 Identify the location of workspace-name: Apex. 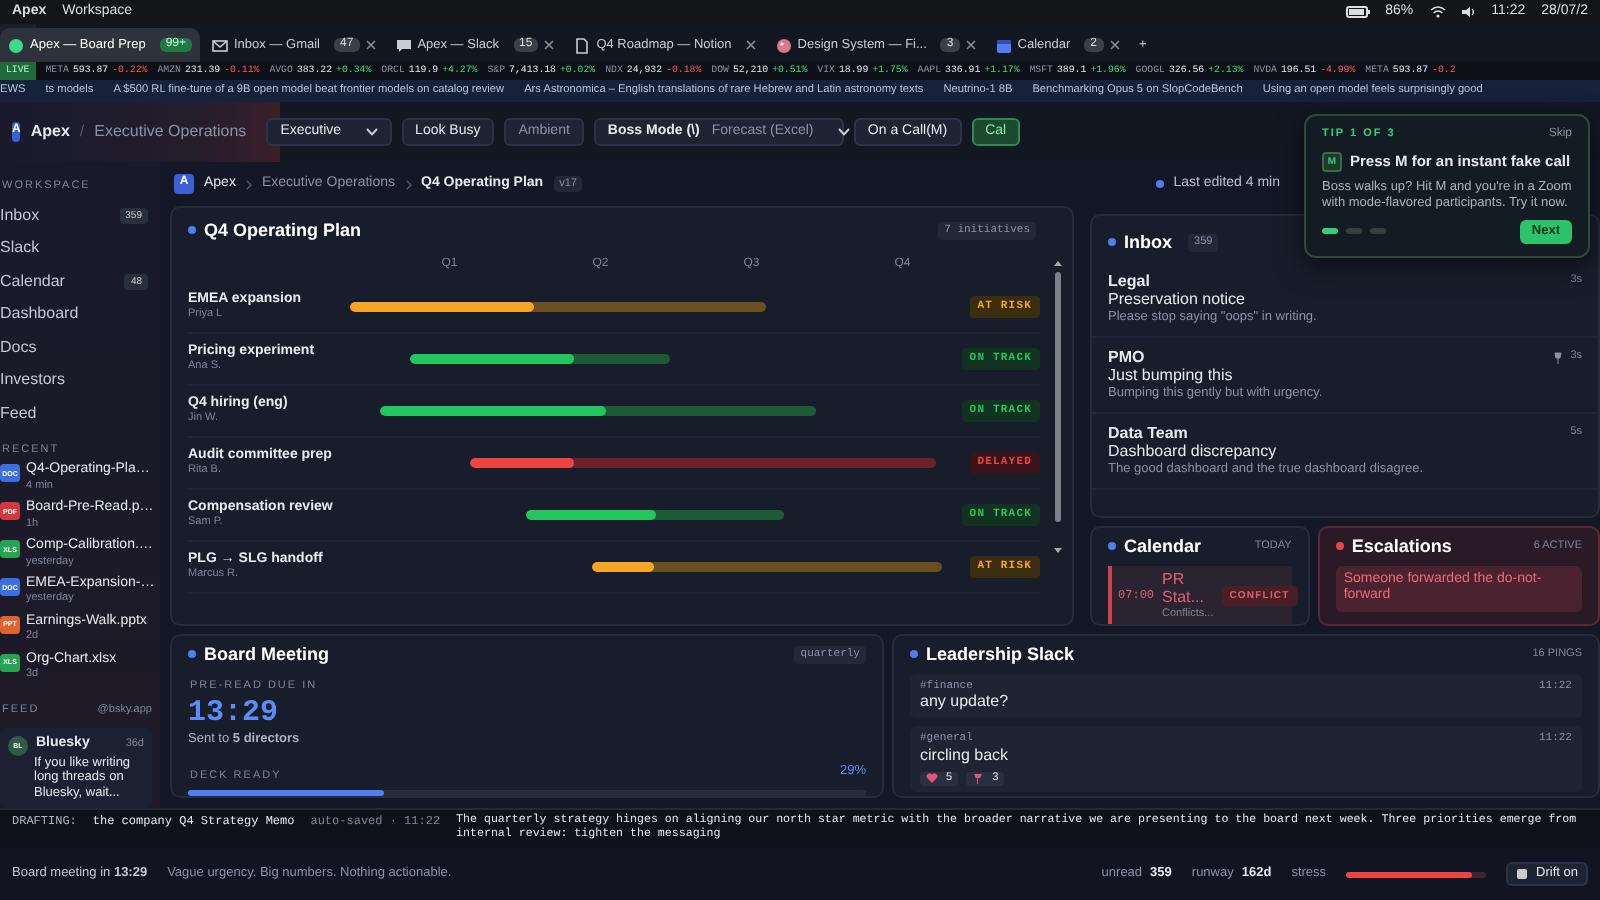
(50, 132).